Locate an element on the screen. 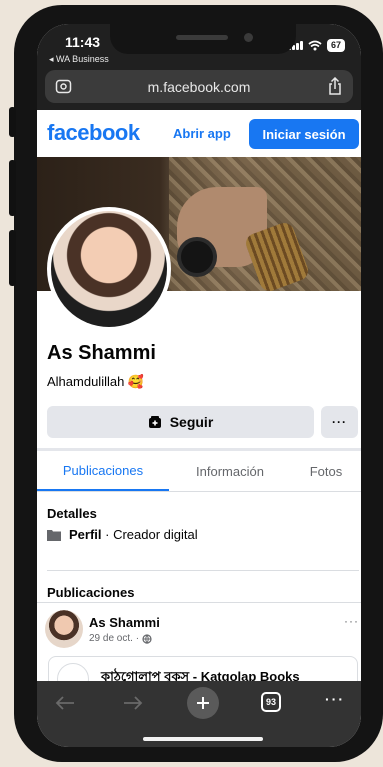 Image resolution: width=383 pixels, height=767 pixels. post-author-name: As Shammi is located at coordinates (124, 622).